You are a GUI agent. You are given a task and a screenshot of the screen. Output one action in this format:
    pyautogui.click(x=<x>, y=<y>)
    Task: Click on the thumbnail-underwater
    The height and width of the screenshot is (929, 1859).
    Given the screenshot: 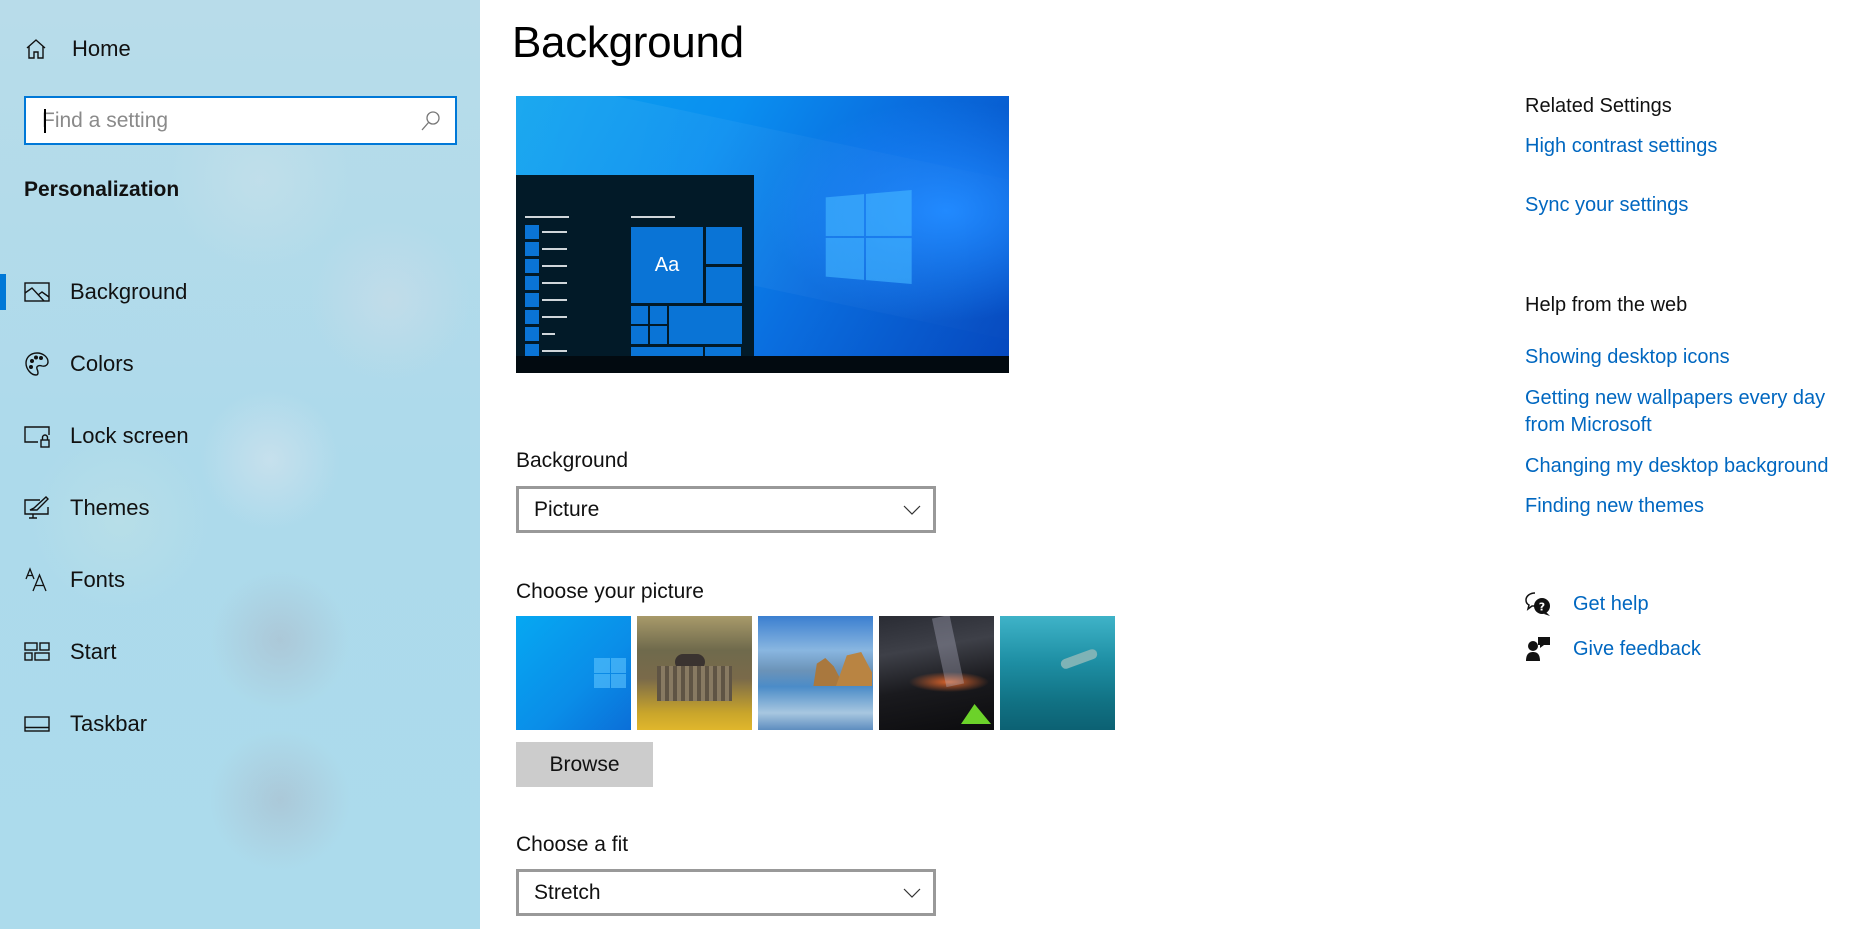 What is the action you would take?
    pyautogui.click(x=1057, y=673)
    